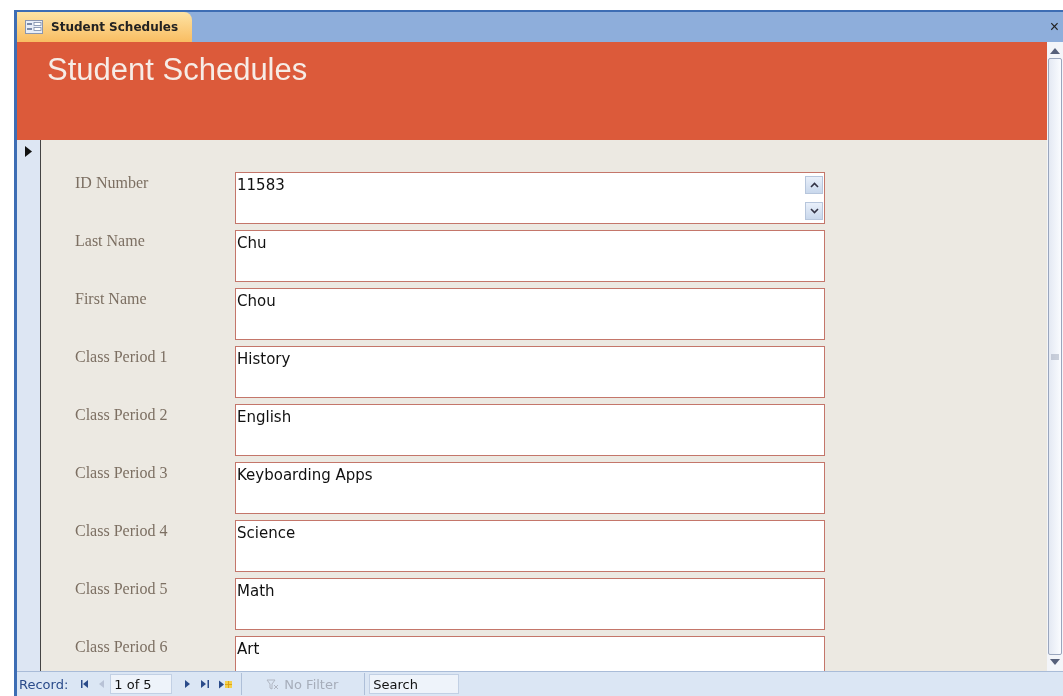  What do you see at coordinates (85, 684) in the screenshot?
I see `first-icon` at bounding box center [85, 684].